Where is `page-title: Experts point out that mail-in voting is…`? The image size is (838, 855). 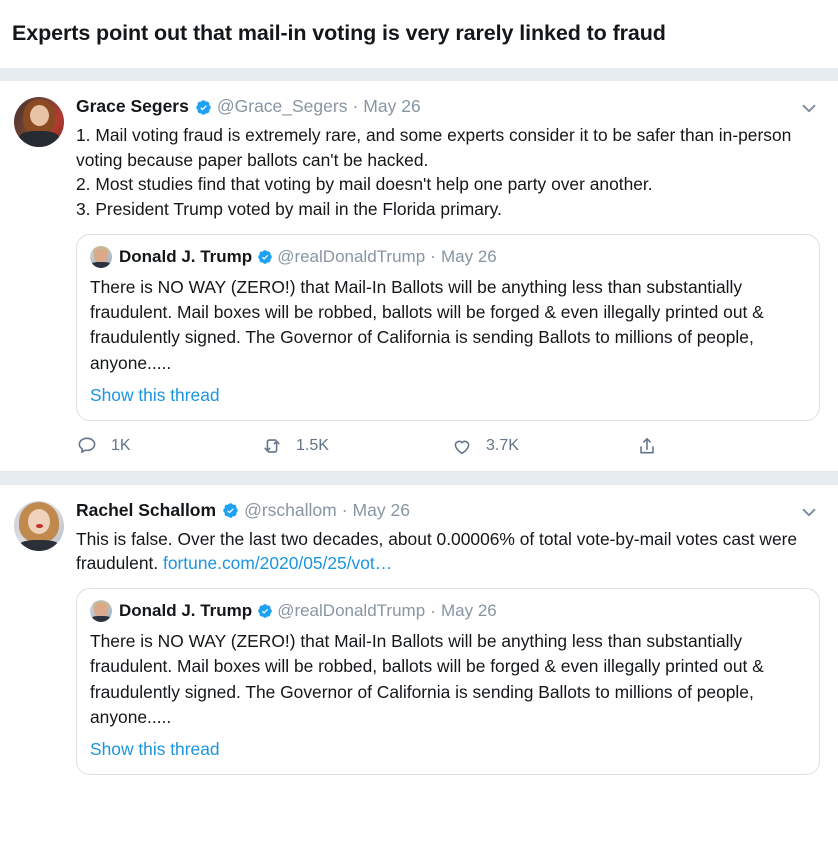
page-title: Experts point out that mail-in voting is… is located at coordinates (339, 33).